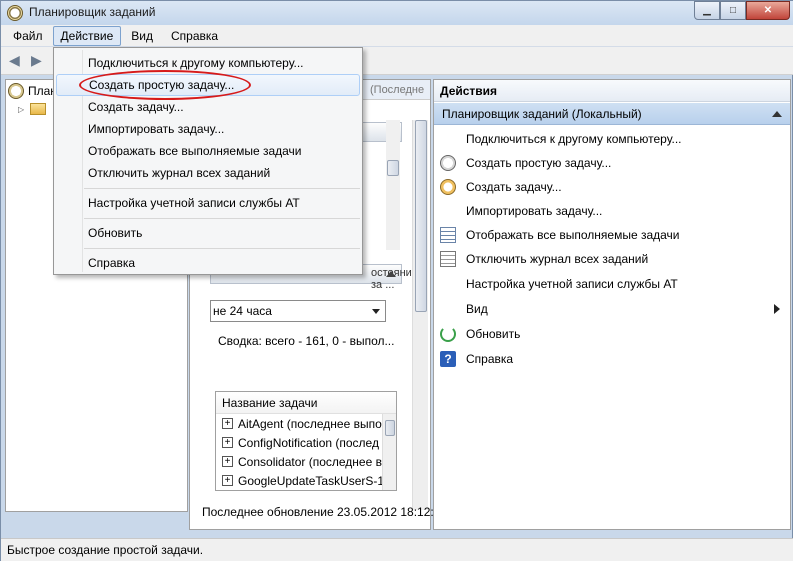  What do you see at coordinates (142, 36) in the screenshot?
I see `menu-view: Вид` at bounding box center [142, 36].